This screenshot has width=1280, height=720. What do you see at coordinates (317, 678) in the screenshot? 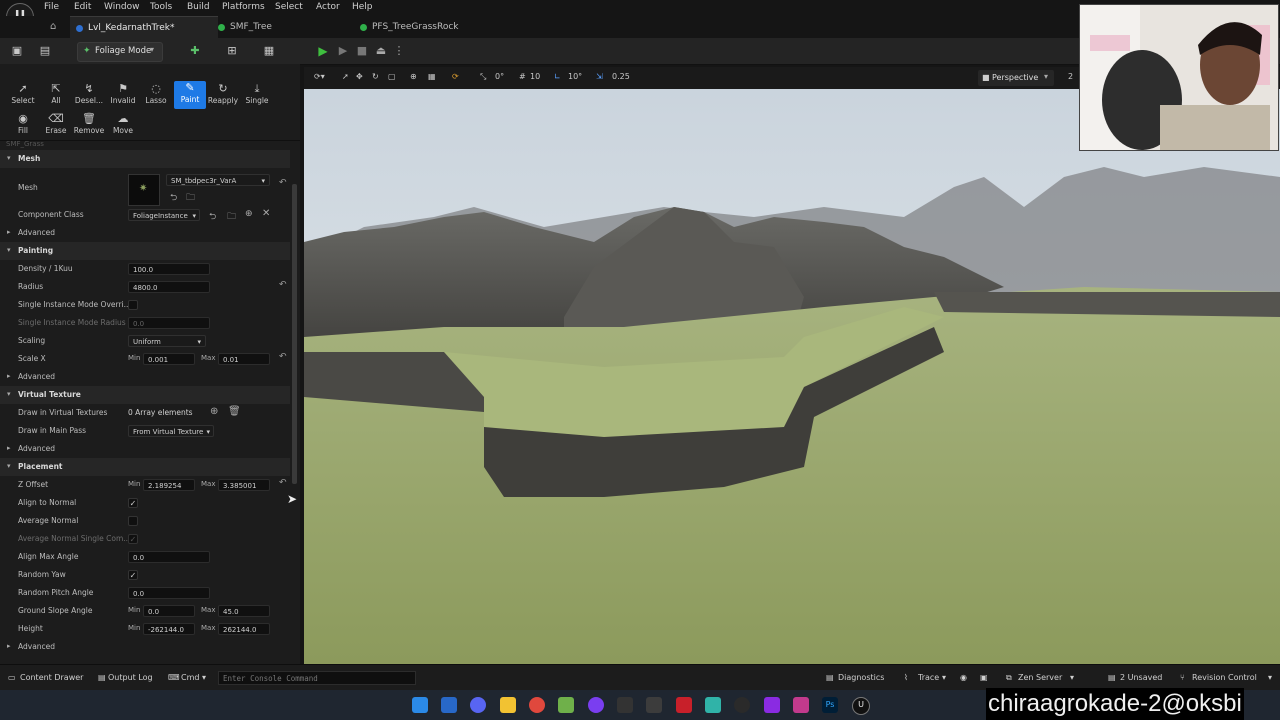
I see `console-input` at bounding box center [317, 678].